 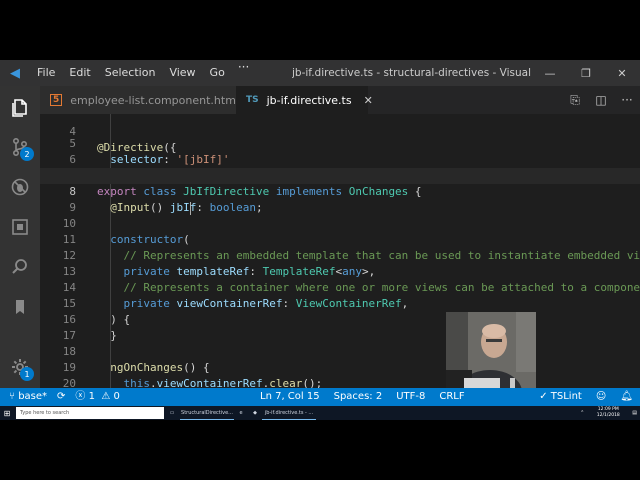 I want to click on code-line: 16 }, so click(x=340, y=319).